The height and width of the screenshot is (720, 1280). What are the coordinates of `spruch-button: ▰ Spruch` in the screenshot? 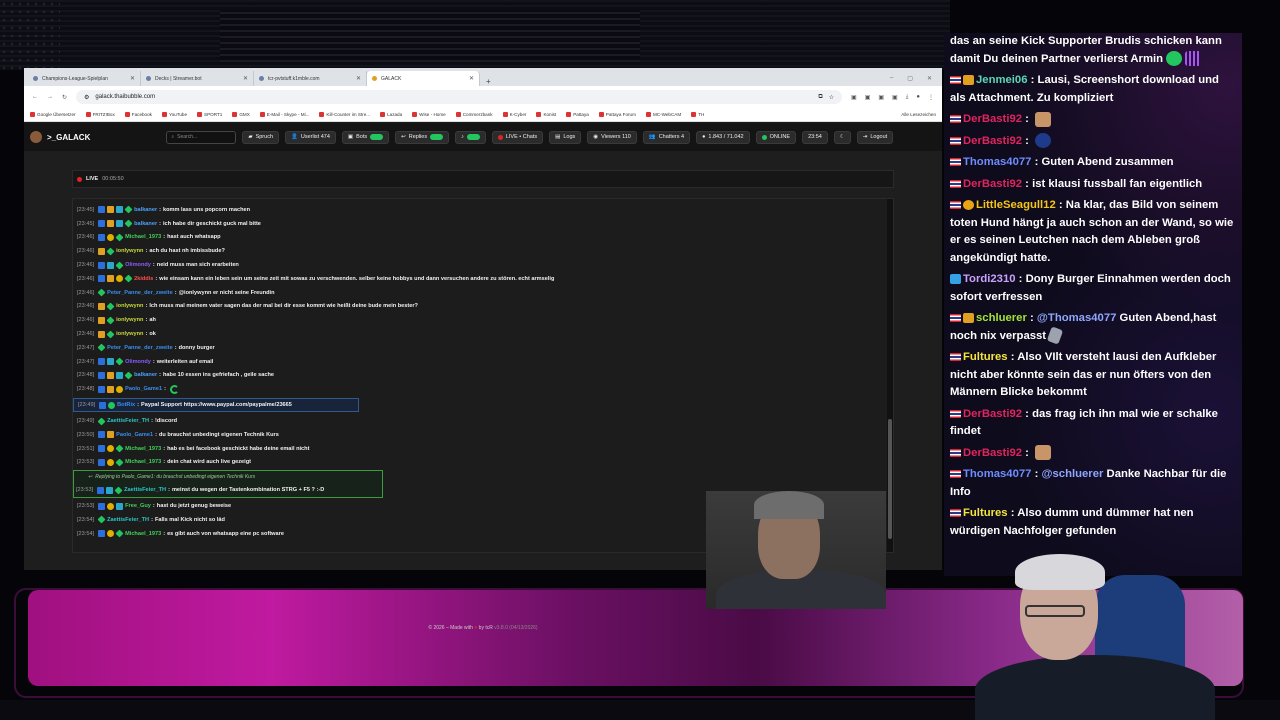 It's located at (261, 137).